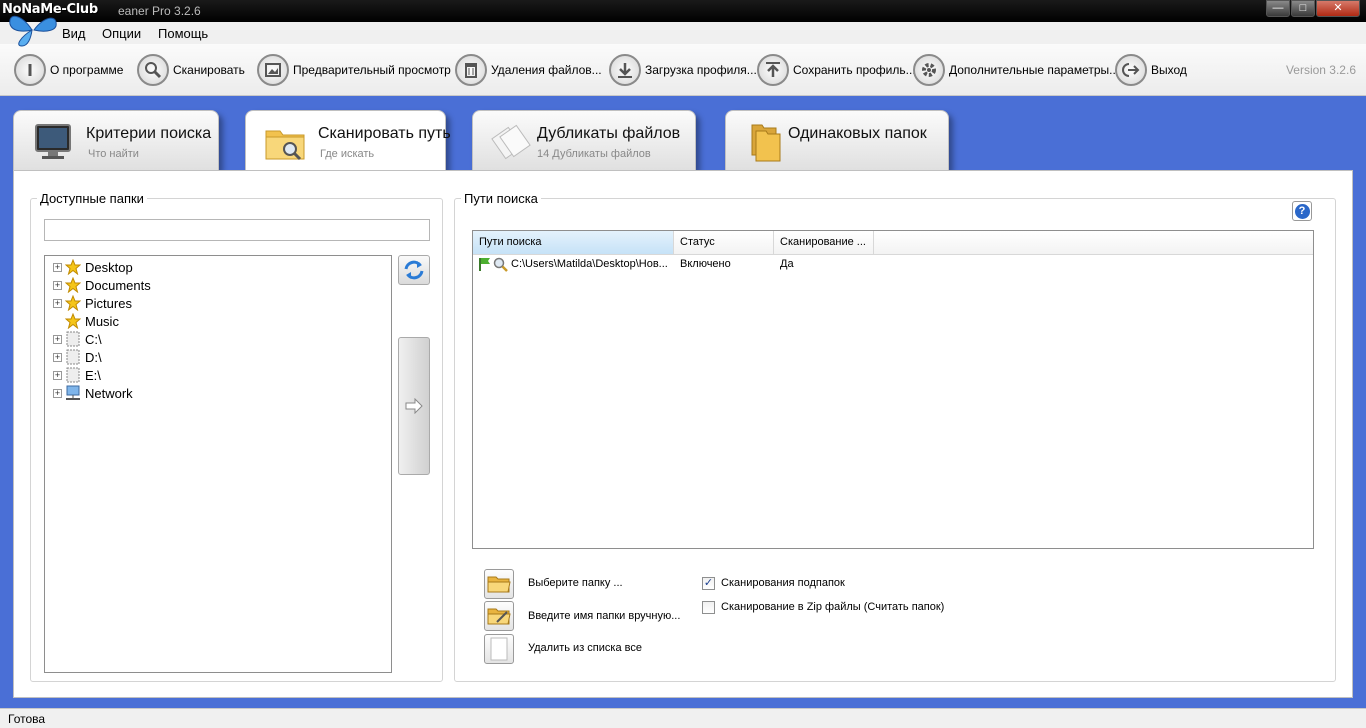 The width and height of the screenshot is (1366, 728). I want to click on clear-list-button, so click(499, 649).